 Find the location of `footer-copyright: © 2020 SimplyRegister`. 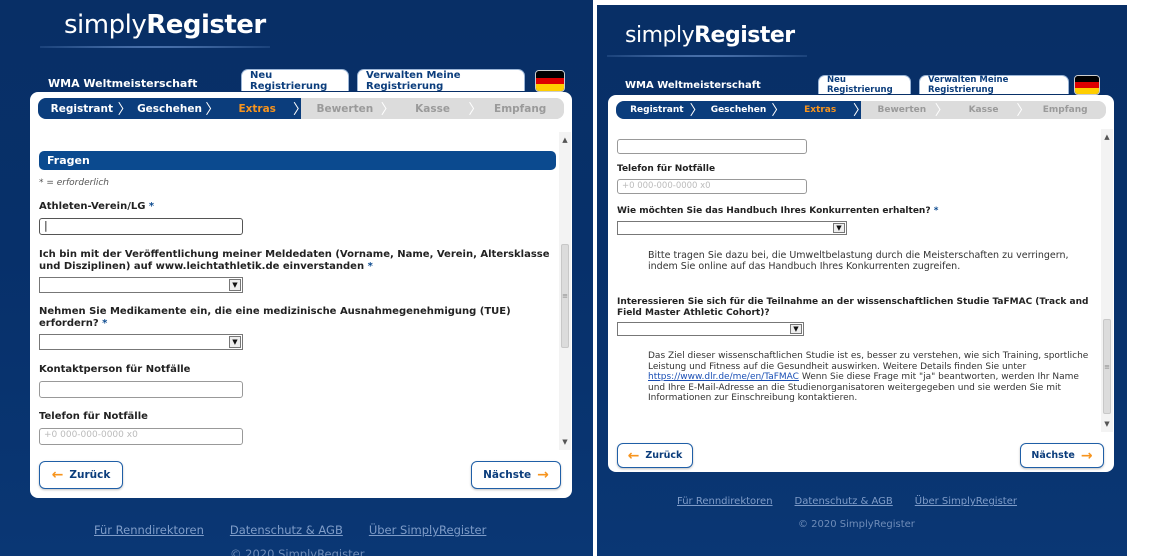

footer-copyright: © 2020 SimplyRegister is located at coordinates (297, 551).